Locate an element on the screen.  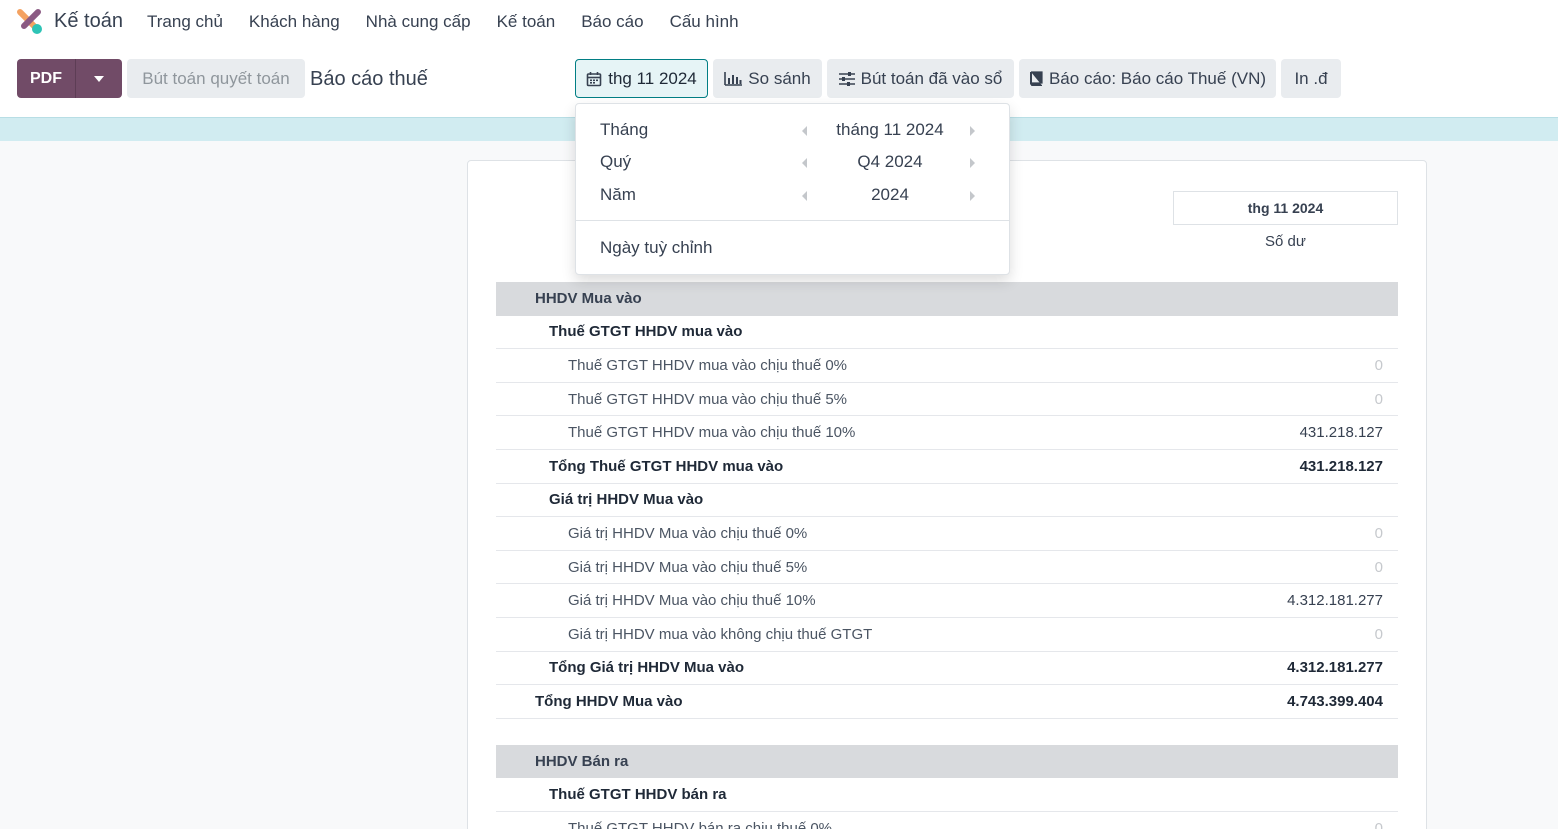
menu-item-accounting: Kế toán is located at coordinates (526, 22).